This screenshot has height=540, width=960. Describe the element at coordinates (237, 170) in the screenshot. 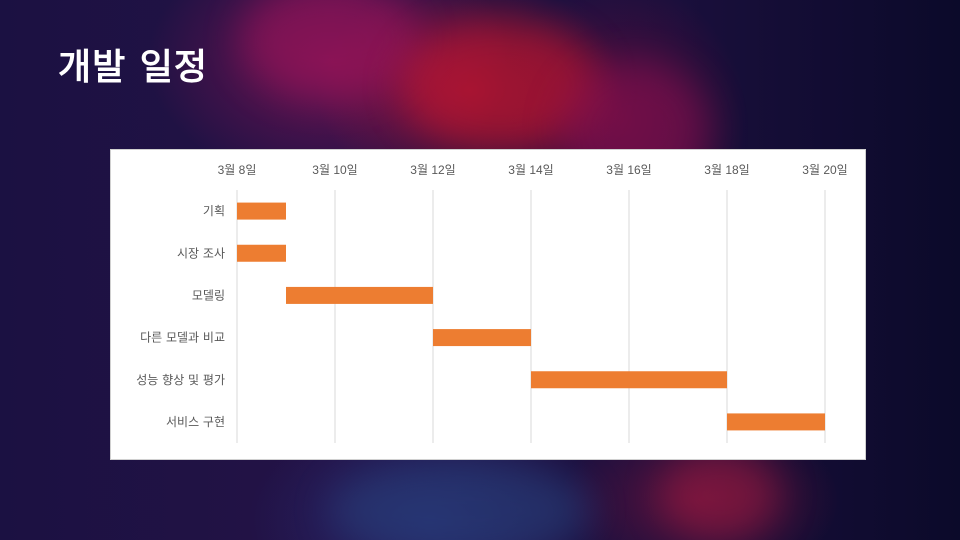

I see `x-tick-label: 3월 8일` at that location.